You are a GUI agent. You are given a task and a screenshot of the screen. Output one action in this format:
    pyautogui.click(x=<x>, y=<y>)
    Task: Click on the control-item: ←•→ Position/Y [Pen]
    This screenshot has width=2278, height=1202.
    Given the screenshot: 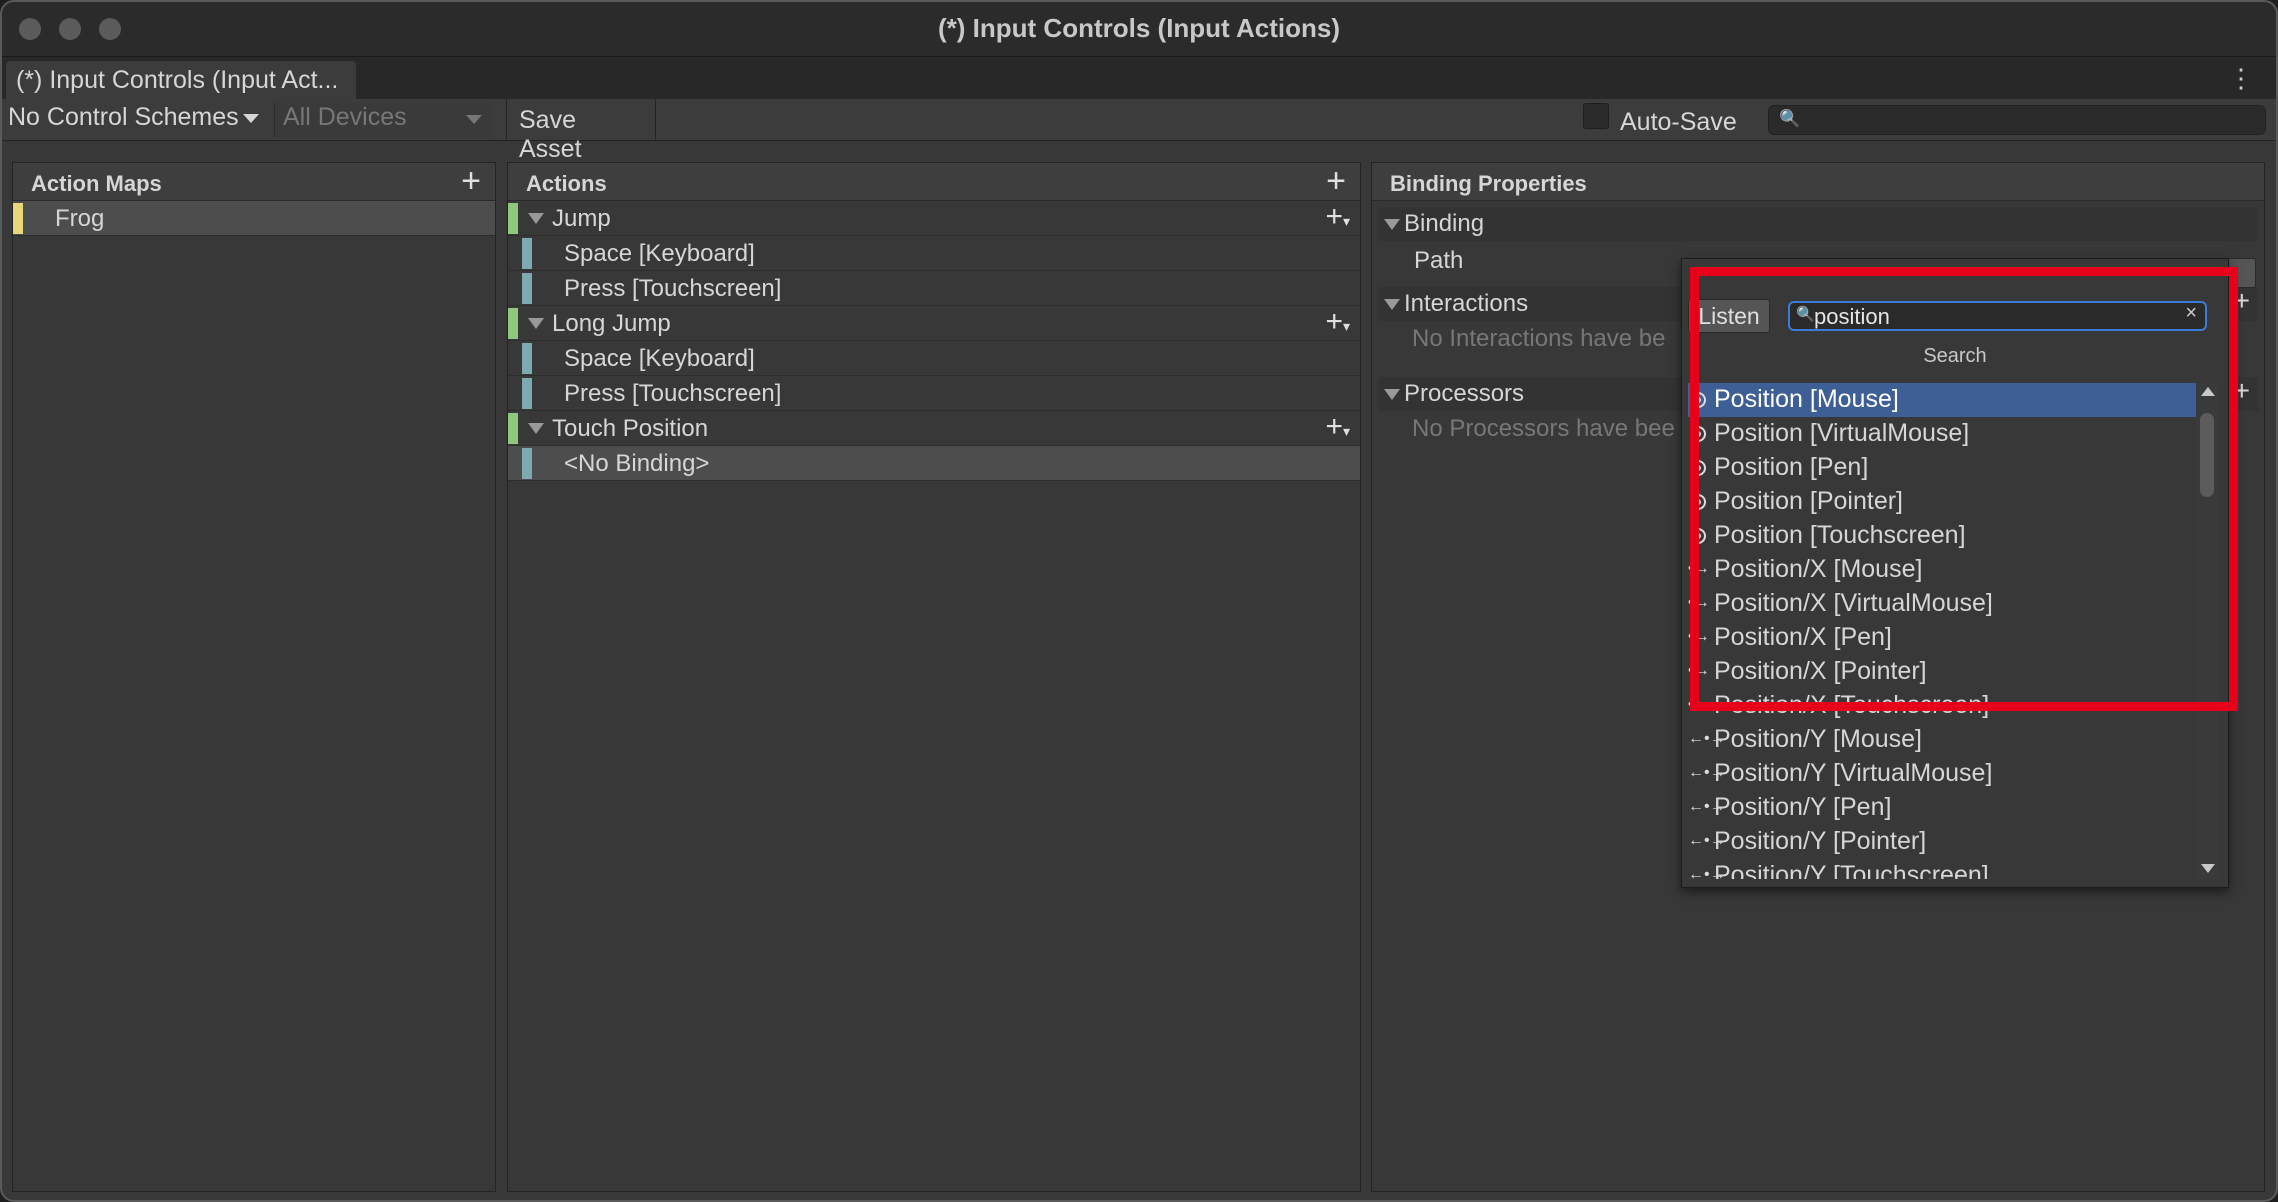 What is the action you would take?
    pyautogui.click(x=1942, y=808)
    